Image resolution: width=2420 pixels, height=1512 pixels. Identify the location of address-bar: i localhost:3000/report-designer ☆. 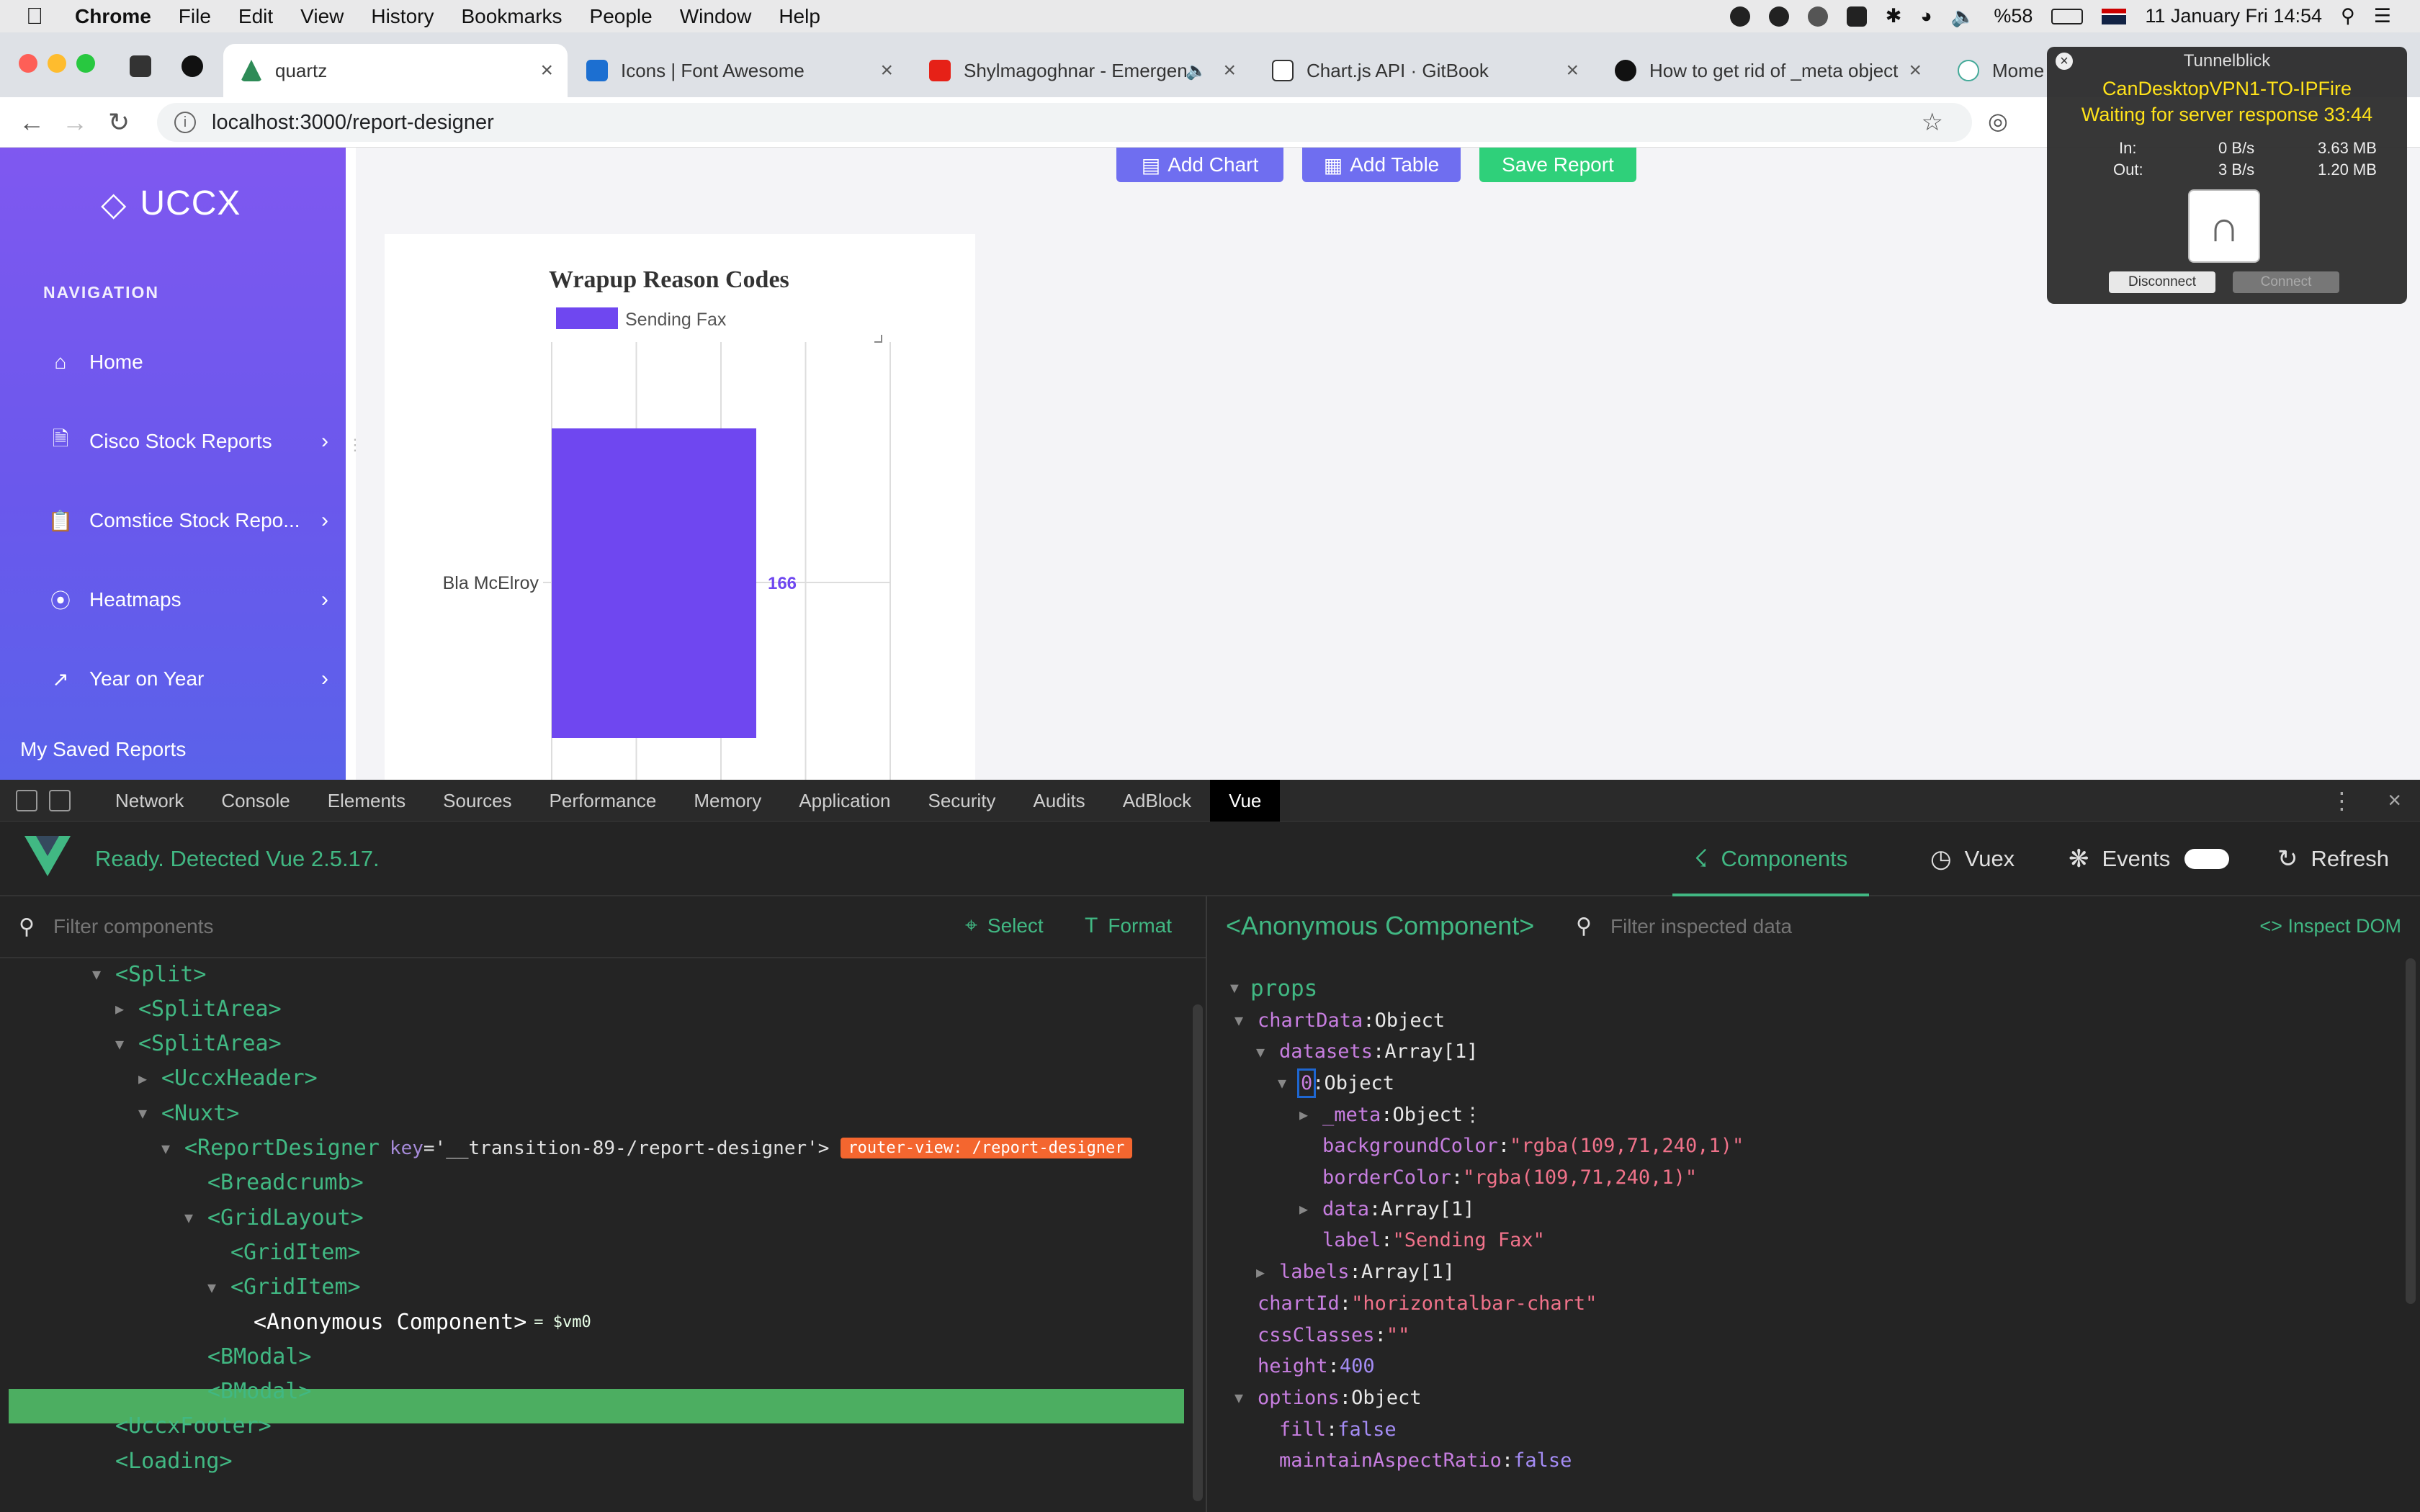
(1064, 122).